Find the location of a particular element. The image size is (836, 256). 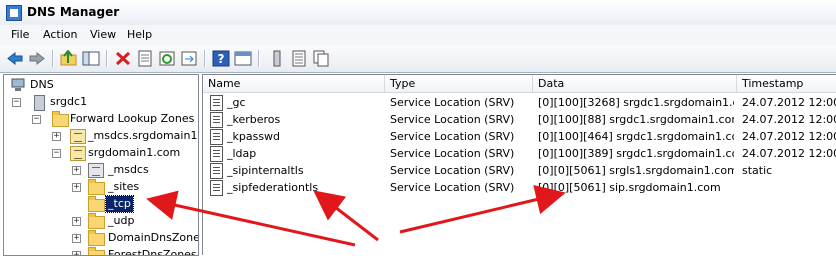

tree-node-udp: + _udp is located at coordinates (101, 221).